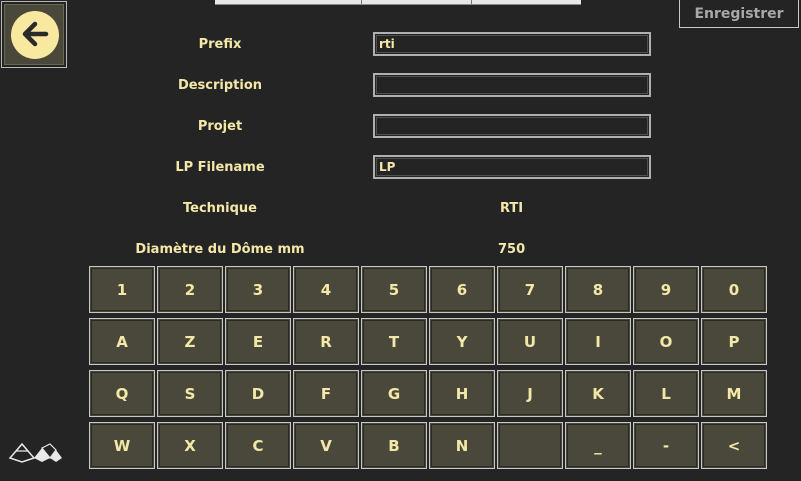 This screenshot has width=801, height=481. I want to click on dome-diameter-label: Diamètre du Dôme mm, so click(220, 249).